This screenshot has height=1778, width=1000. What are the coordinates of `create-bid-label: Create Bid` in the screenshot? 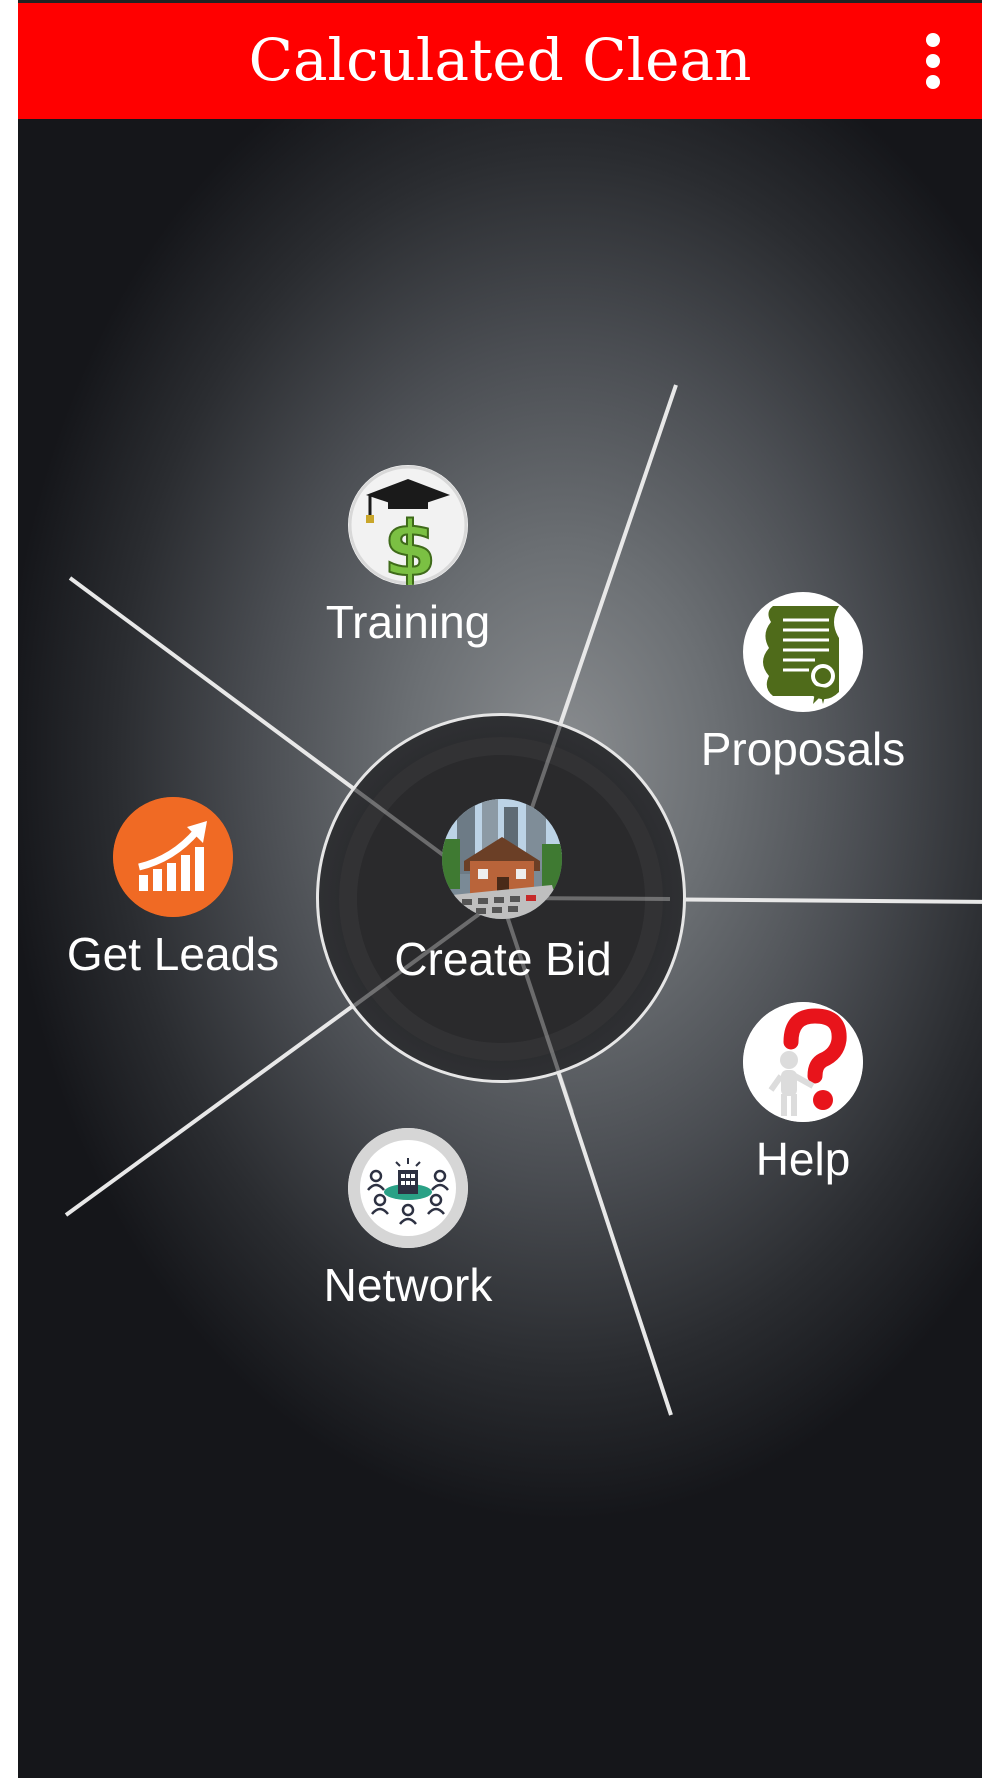 It's located at (503, 959).